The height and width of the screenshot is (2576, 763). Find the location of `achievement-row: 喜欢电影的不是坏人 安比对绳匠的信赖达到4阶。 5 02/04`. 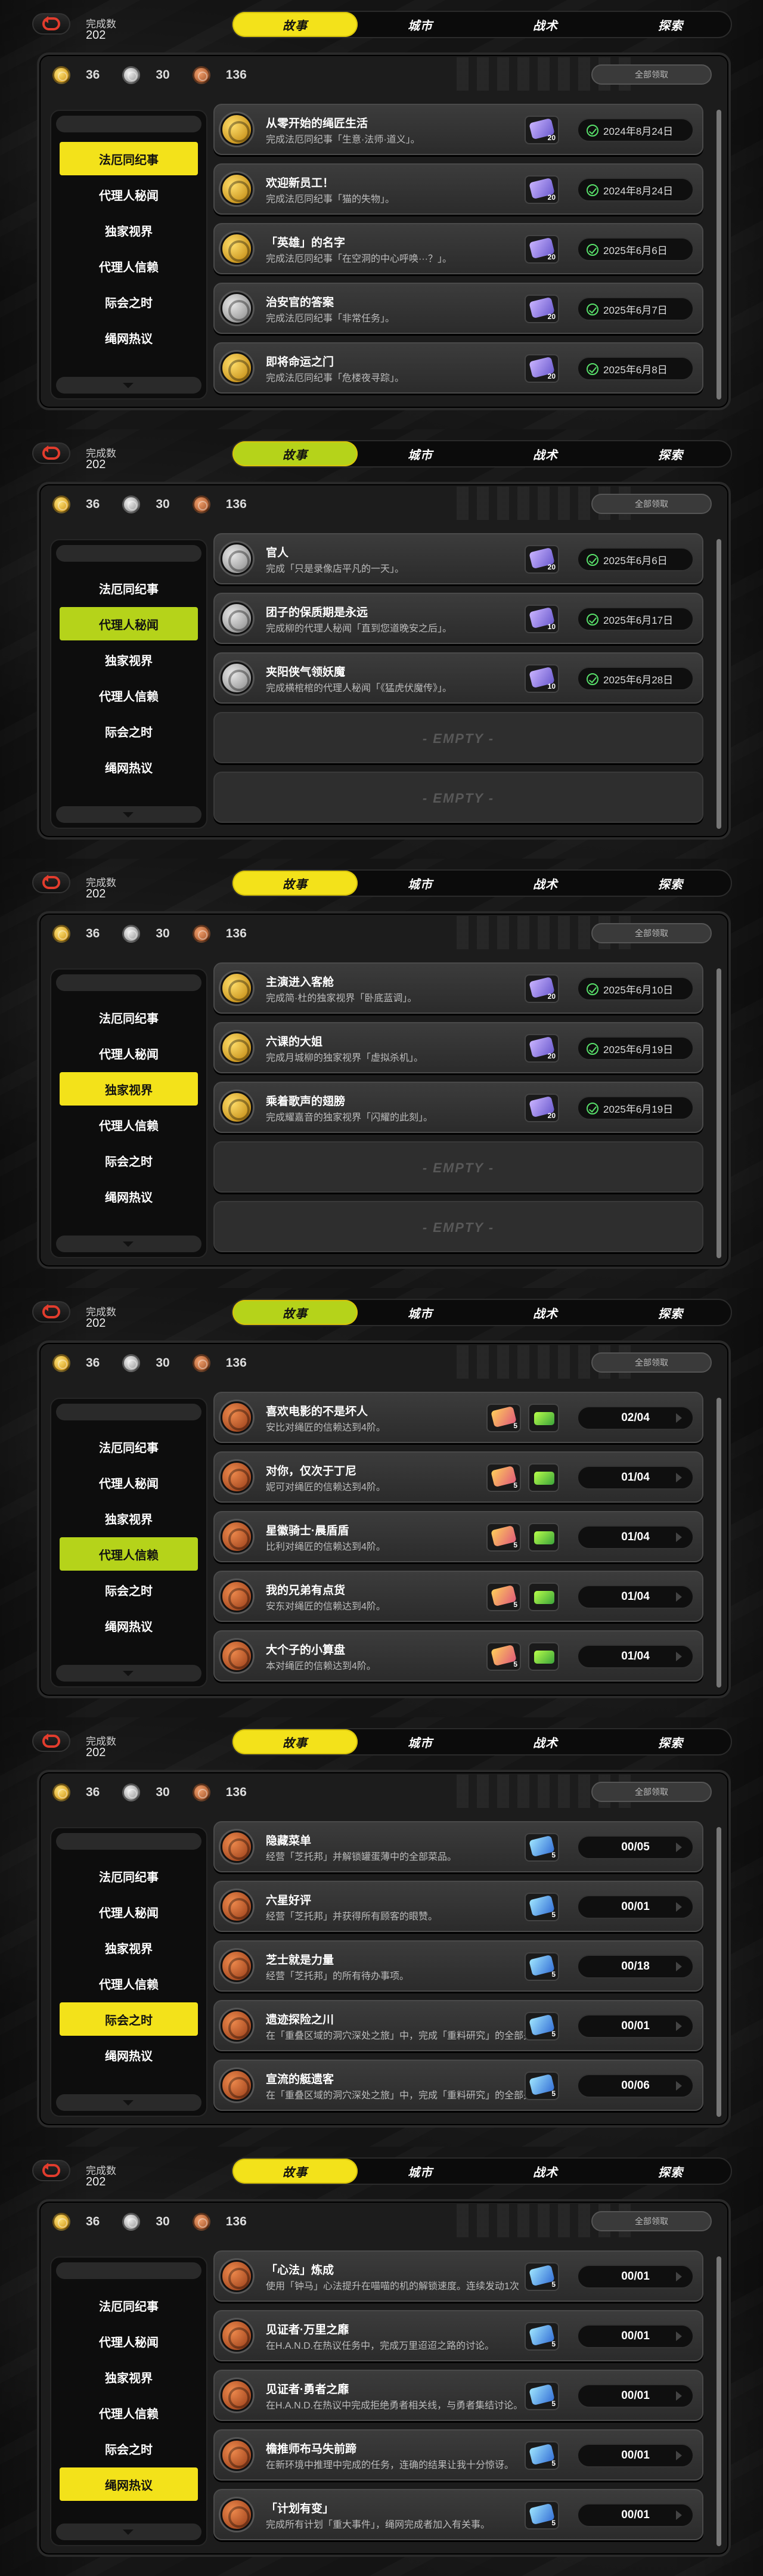

achievement-row: 喜欢电影的不是坏人 安比对绳匠的信赖达到4阶。 5 02/04 is located at coordinates (458, 1418).